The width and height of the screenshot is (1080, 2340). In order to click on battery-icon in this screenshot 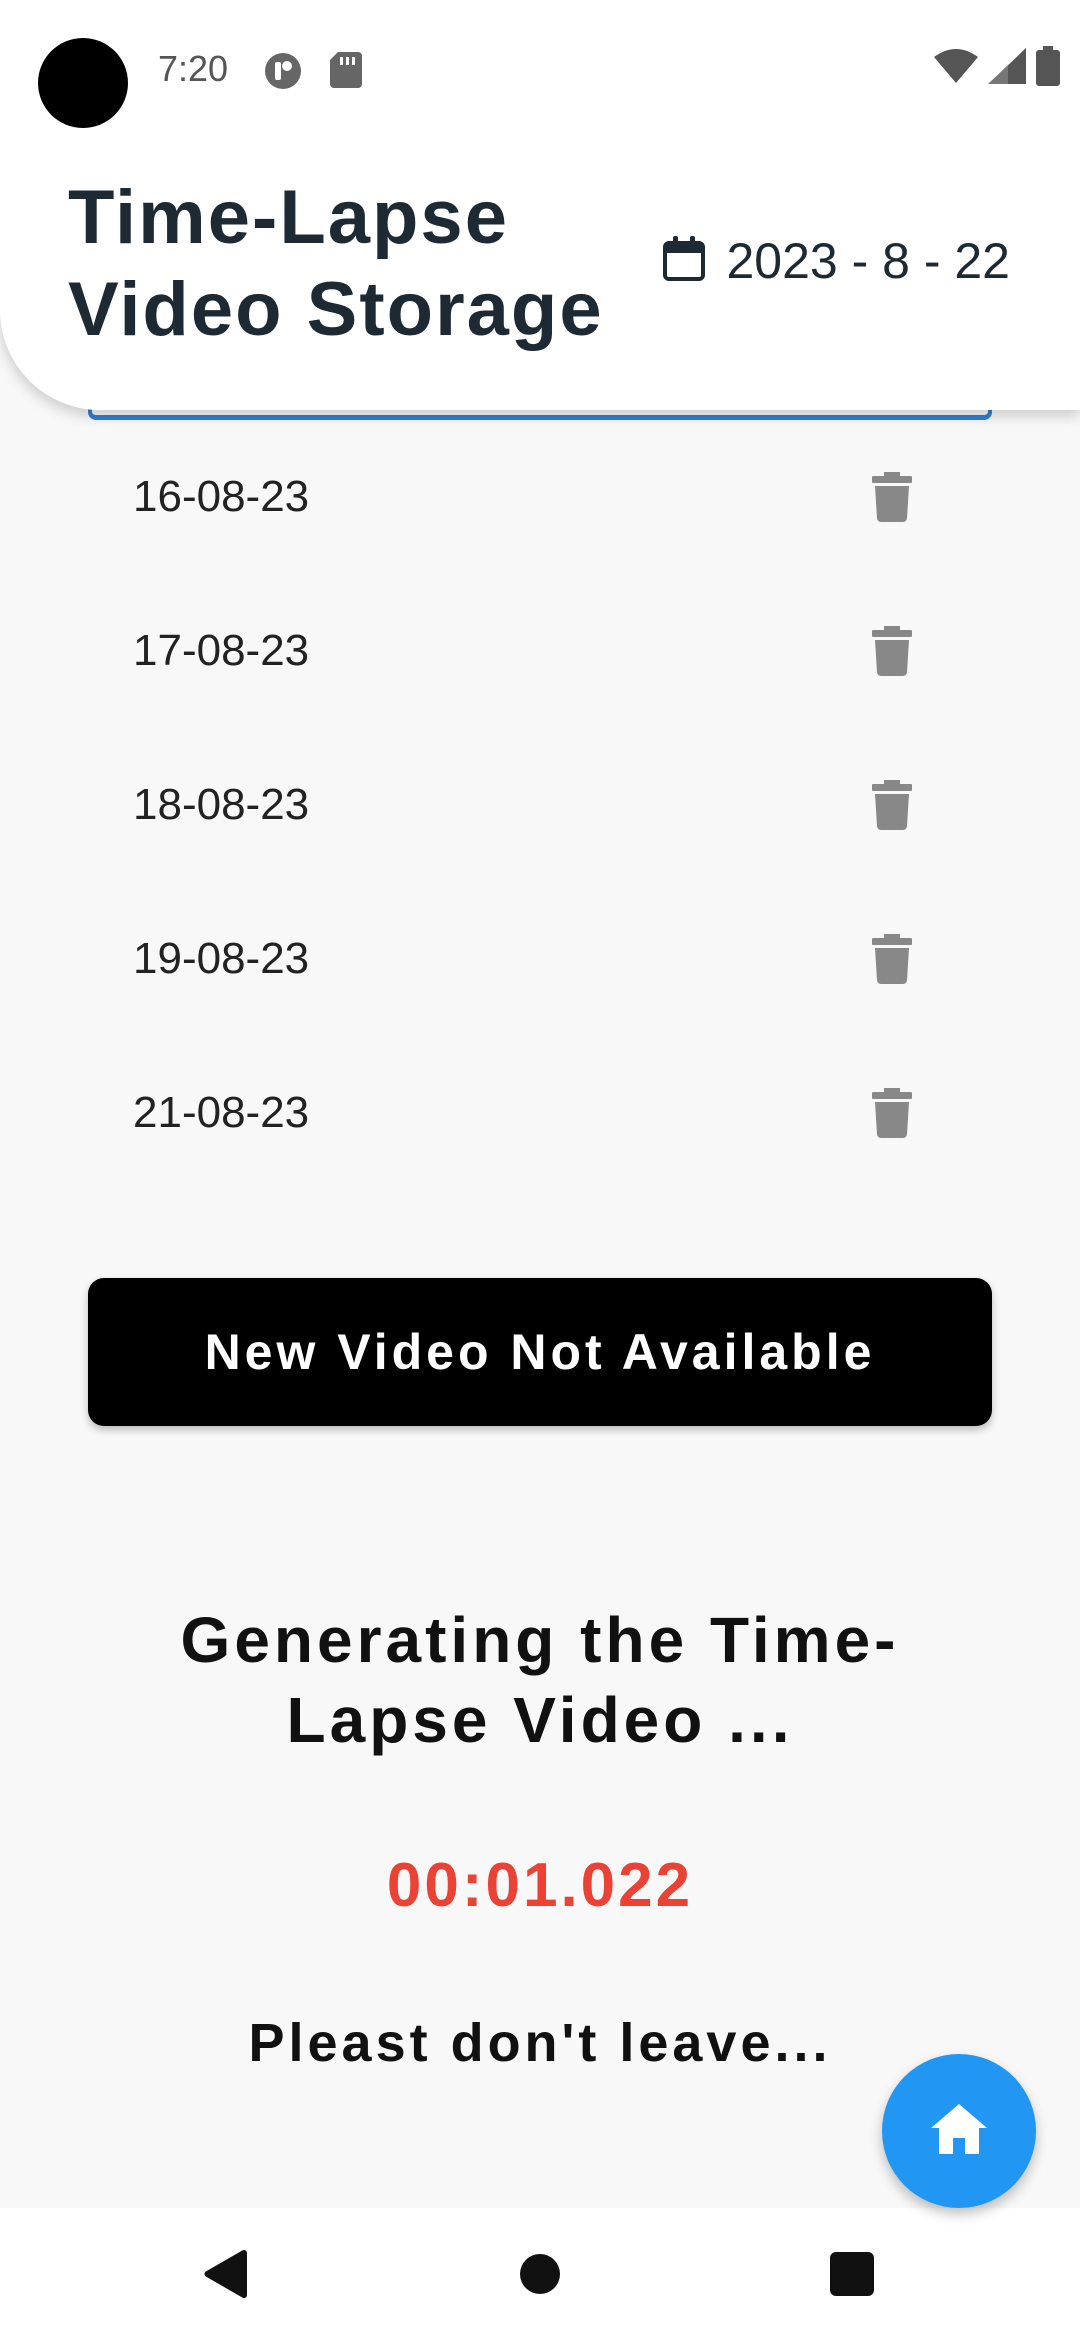, I will do `click(1048, 68)`.